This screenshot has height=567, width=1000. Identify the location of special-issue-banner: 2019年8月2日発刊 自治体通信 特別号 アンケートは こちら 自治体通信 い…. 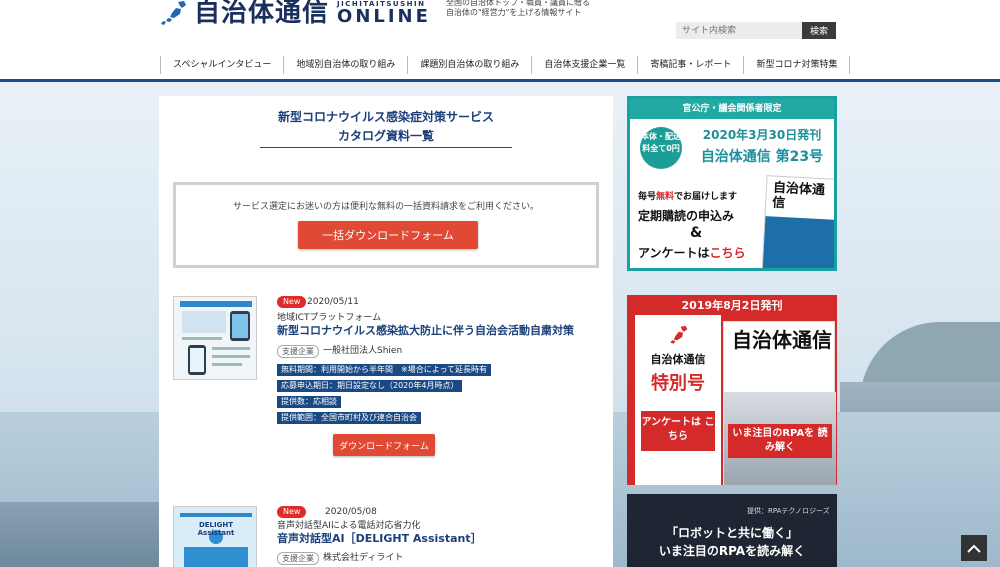
(732, 390).